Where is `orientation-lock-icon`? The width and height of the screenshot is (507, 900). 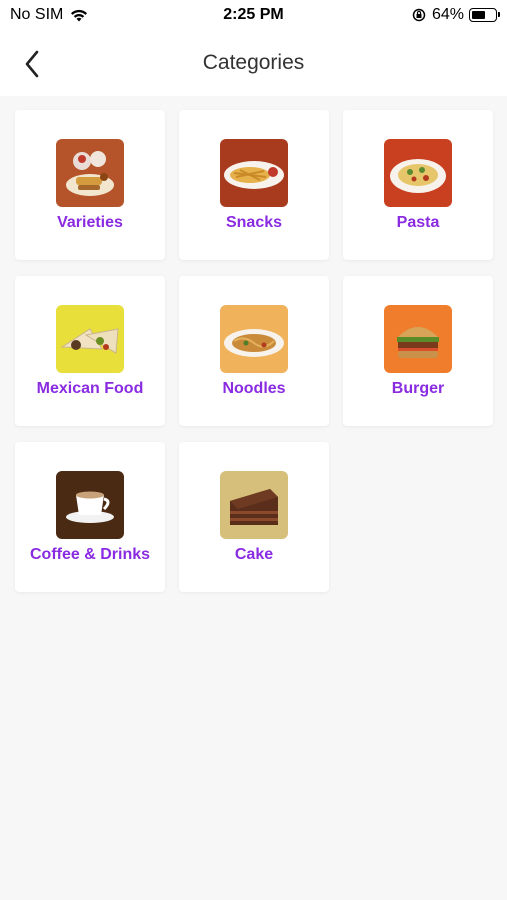 orientation-lock-icon is located at coordinates (419, 15).